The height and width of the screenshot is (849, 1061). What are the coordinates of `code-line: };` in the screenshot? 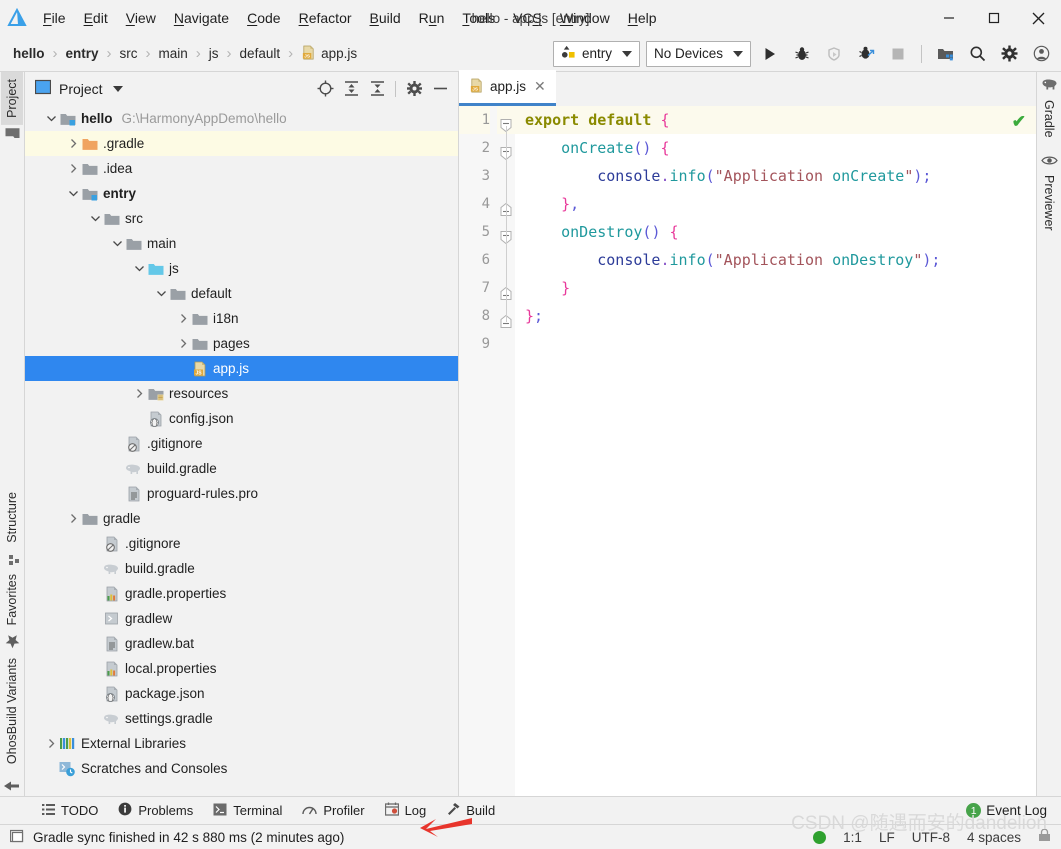 It's located at (775, 316).